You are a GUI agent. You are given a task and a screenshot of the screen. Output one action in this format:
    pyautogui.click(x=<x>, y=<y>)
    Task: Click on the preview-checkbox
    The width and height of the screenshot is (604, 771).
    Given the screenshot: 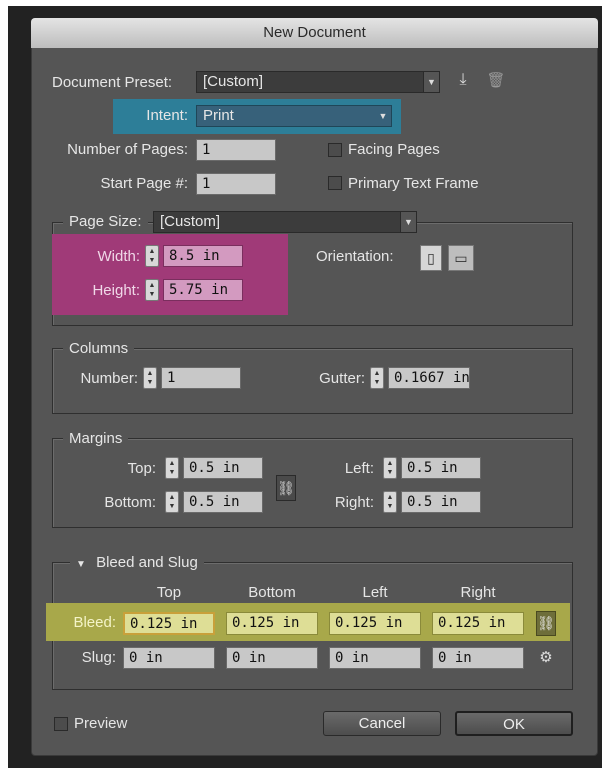 What is the action you would take?
    pyautogui.click(x=61, y=724)
    